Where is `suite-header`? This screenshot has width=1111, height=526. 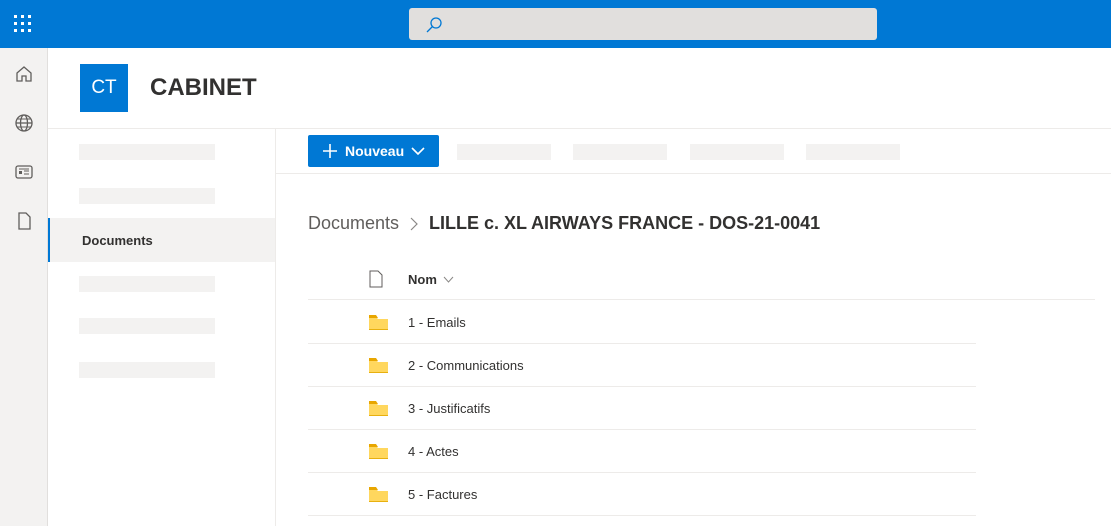
suite-header is located at coordinates (555, 24).